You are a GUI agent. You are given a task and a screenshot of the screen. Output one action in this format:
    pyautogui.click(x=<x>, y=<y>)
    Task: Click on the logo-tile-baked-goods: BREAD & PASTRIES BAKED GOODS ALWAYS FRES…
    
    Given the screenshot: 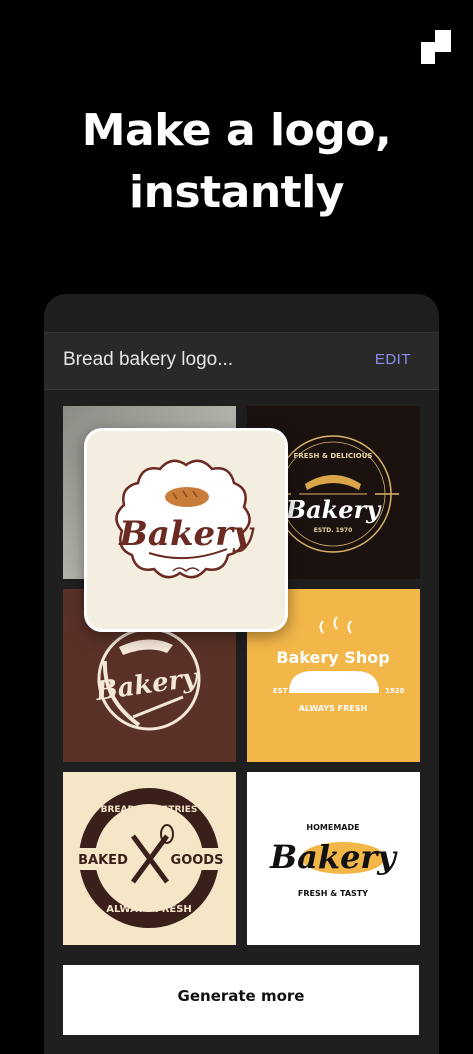 What is the action you would take?
    pyautogui.click(x=149, y=858)
    